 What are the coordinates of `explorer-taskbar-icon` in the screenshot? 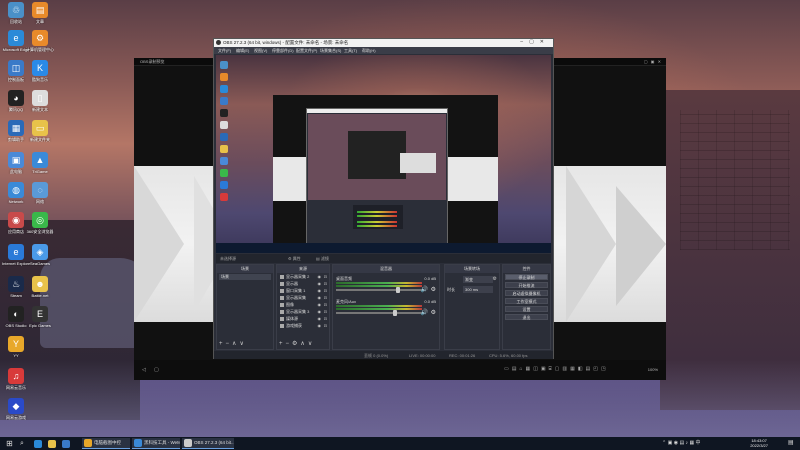 It's located at (53, 443).